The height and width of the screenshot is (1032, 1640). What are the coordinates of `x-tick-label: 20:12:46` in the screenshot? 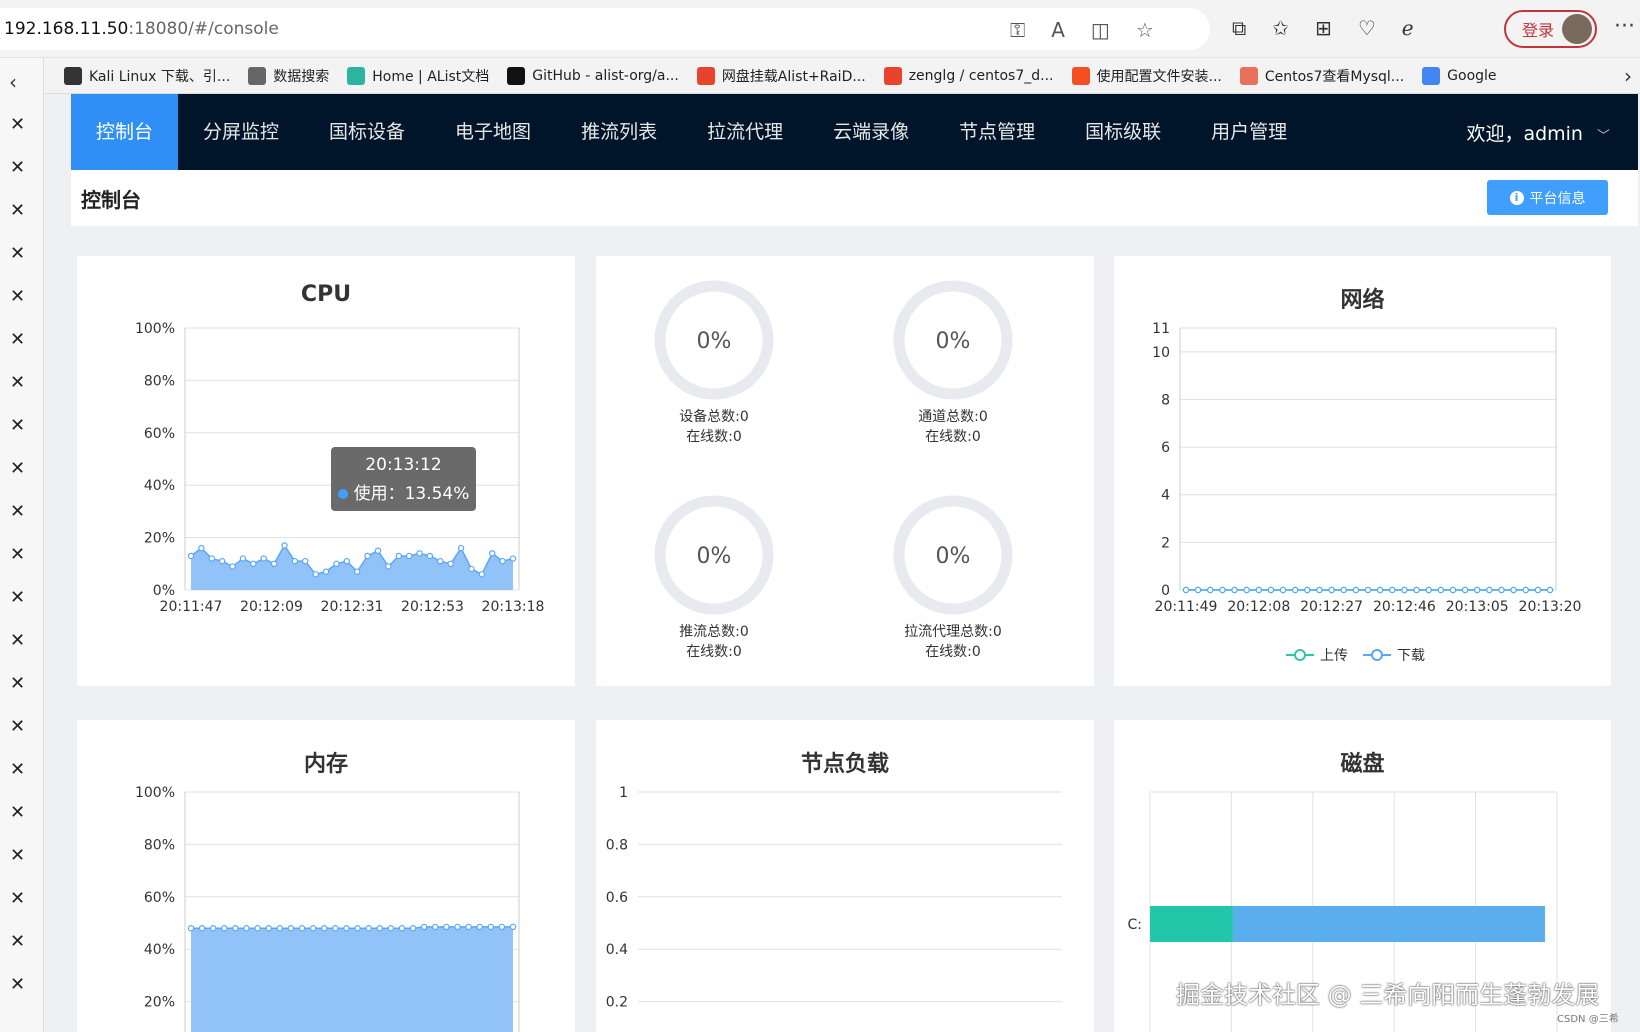 It's located at (1404, 607).